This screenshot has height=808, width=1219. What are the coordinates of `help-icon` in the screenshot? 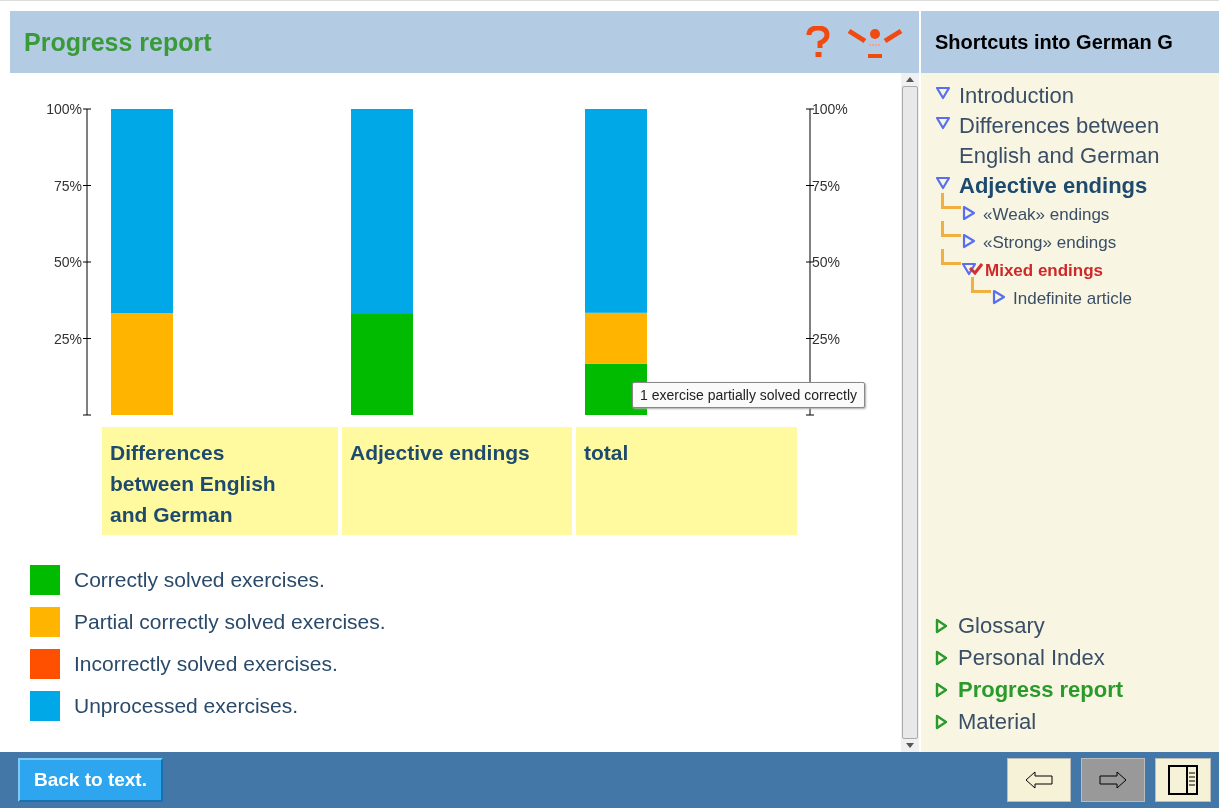 It's located at (818, 42).